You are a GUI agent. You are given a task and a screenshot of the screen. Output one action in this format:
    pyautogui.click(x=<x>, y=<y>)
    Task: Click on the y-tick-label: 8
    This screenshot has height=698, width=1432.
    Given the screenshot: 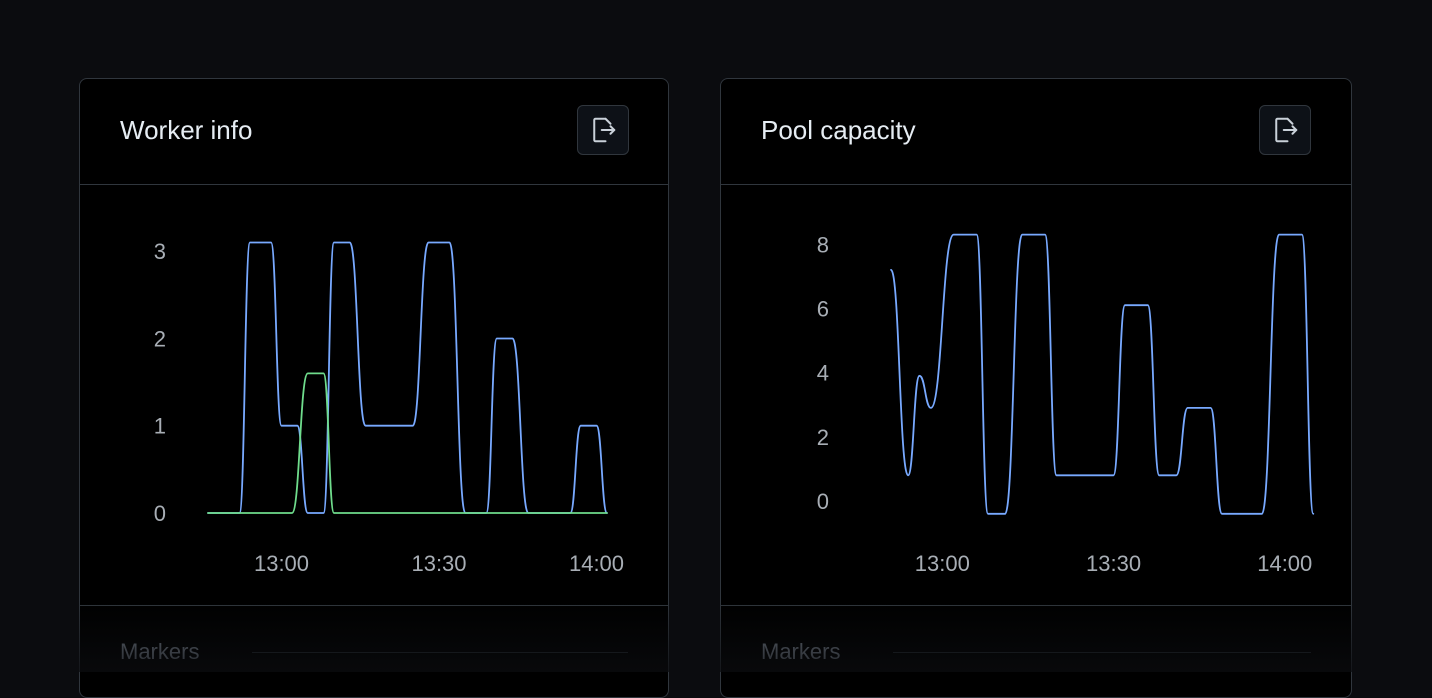 What is the action you would take?
    pyautogui.click(x=823, y=244)
    